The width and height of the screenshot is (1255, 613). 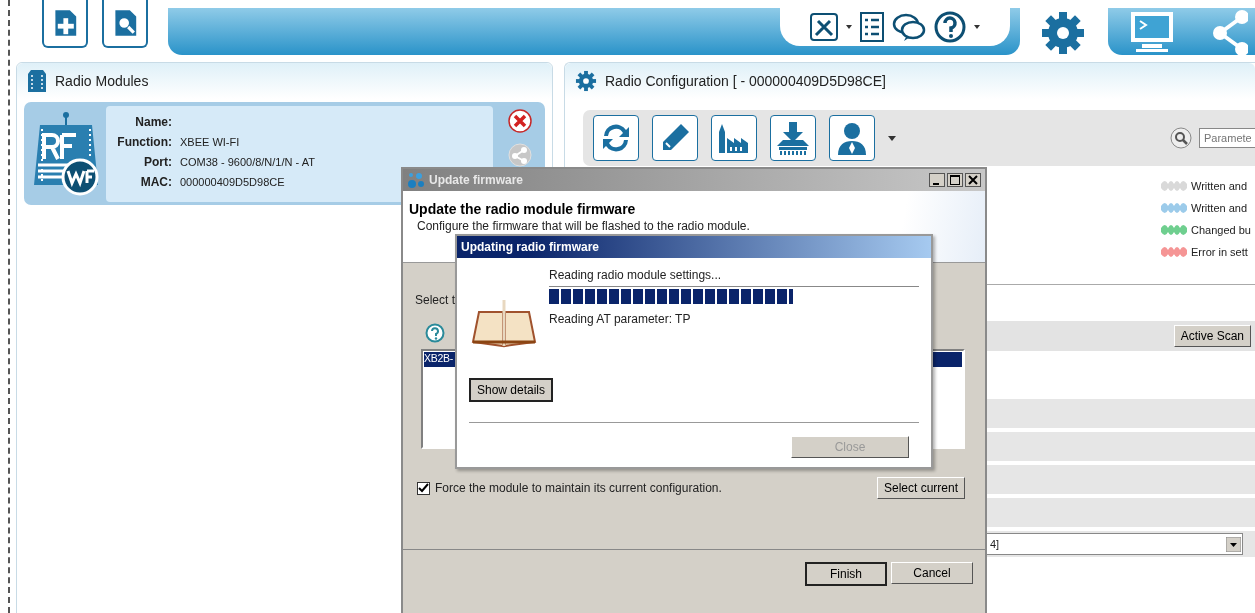 I want to click on detail-text: Reading AT parameter: TP, so click(x=620, y=319).